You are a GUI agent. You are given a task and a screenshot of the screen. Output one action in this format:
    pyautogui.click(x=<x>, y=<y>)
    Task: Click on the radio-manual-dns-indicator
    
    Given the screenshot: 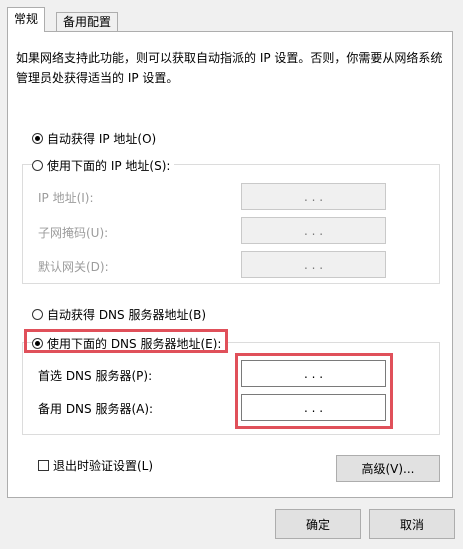 What is the action you would take?
    pyautogui.click(x=37, y=343)
    